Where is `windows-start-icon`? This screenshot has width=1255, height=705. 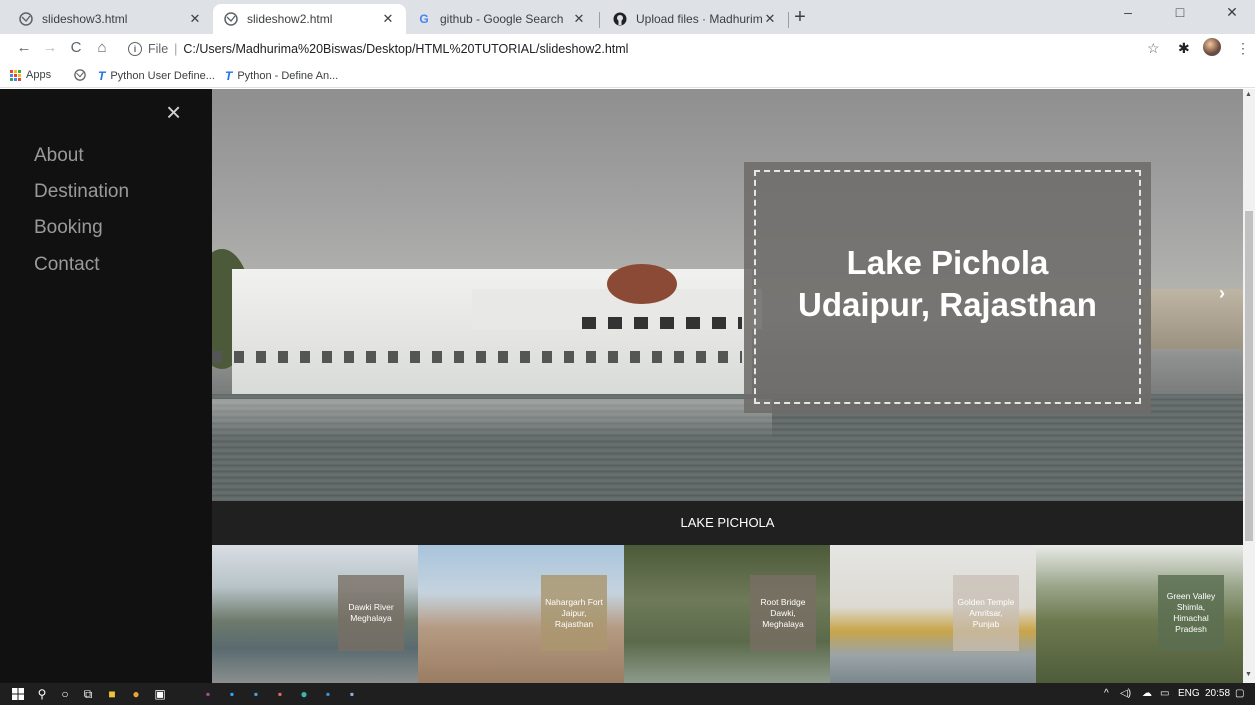
windows-start-icon is located at coordinates (18, 694).